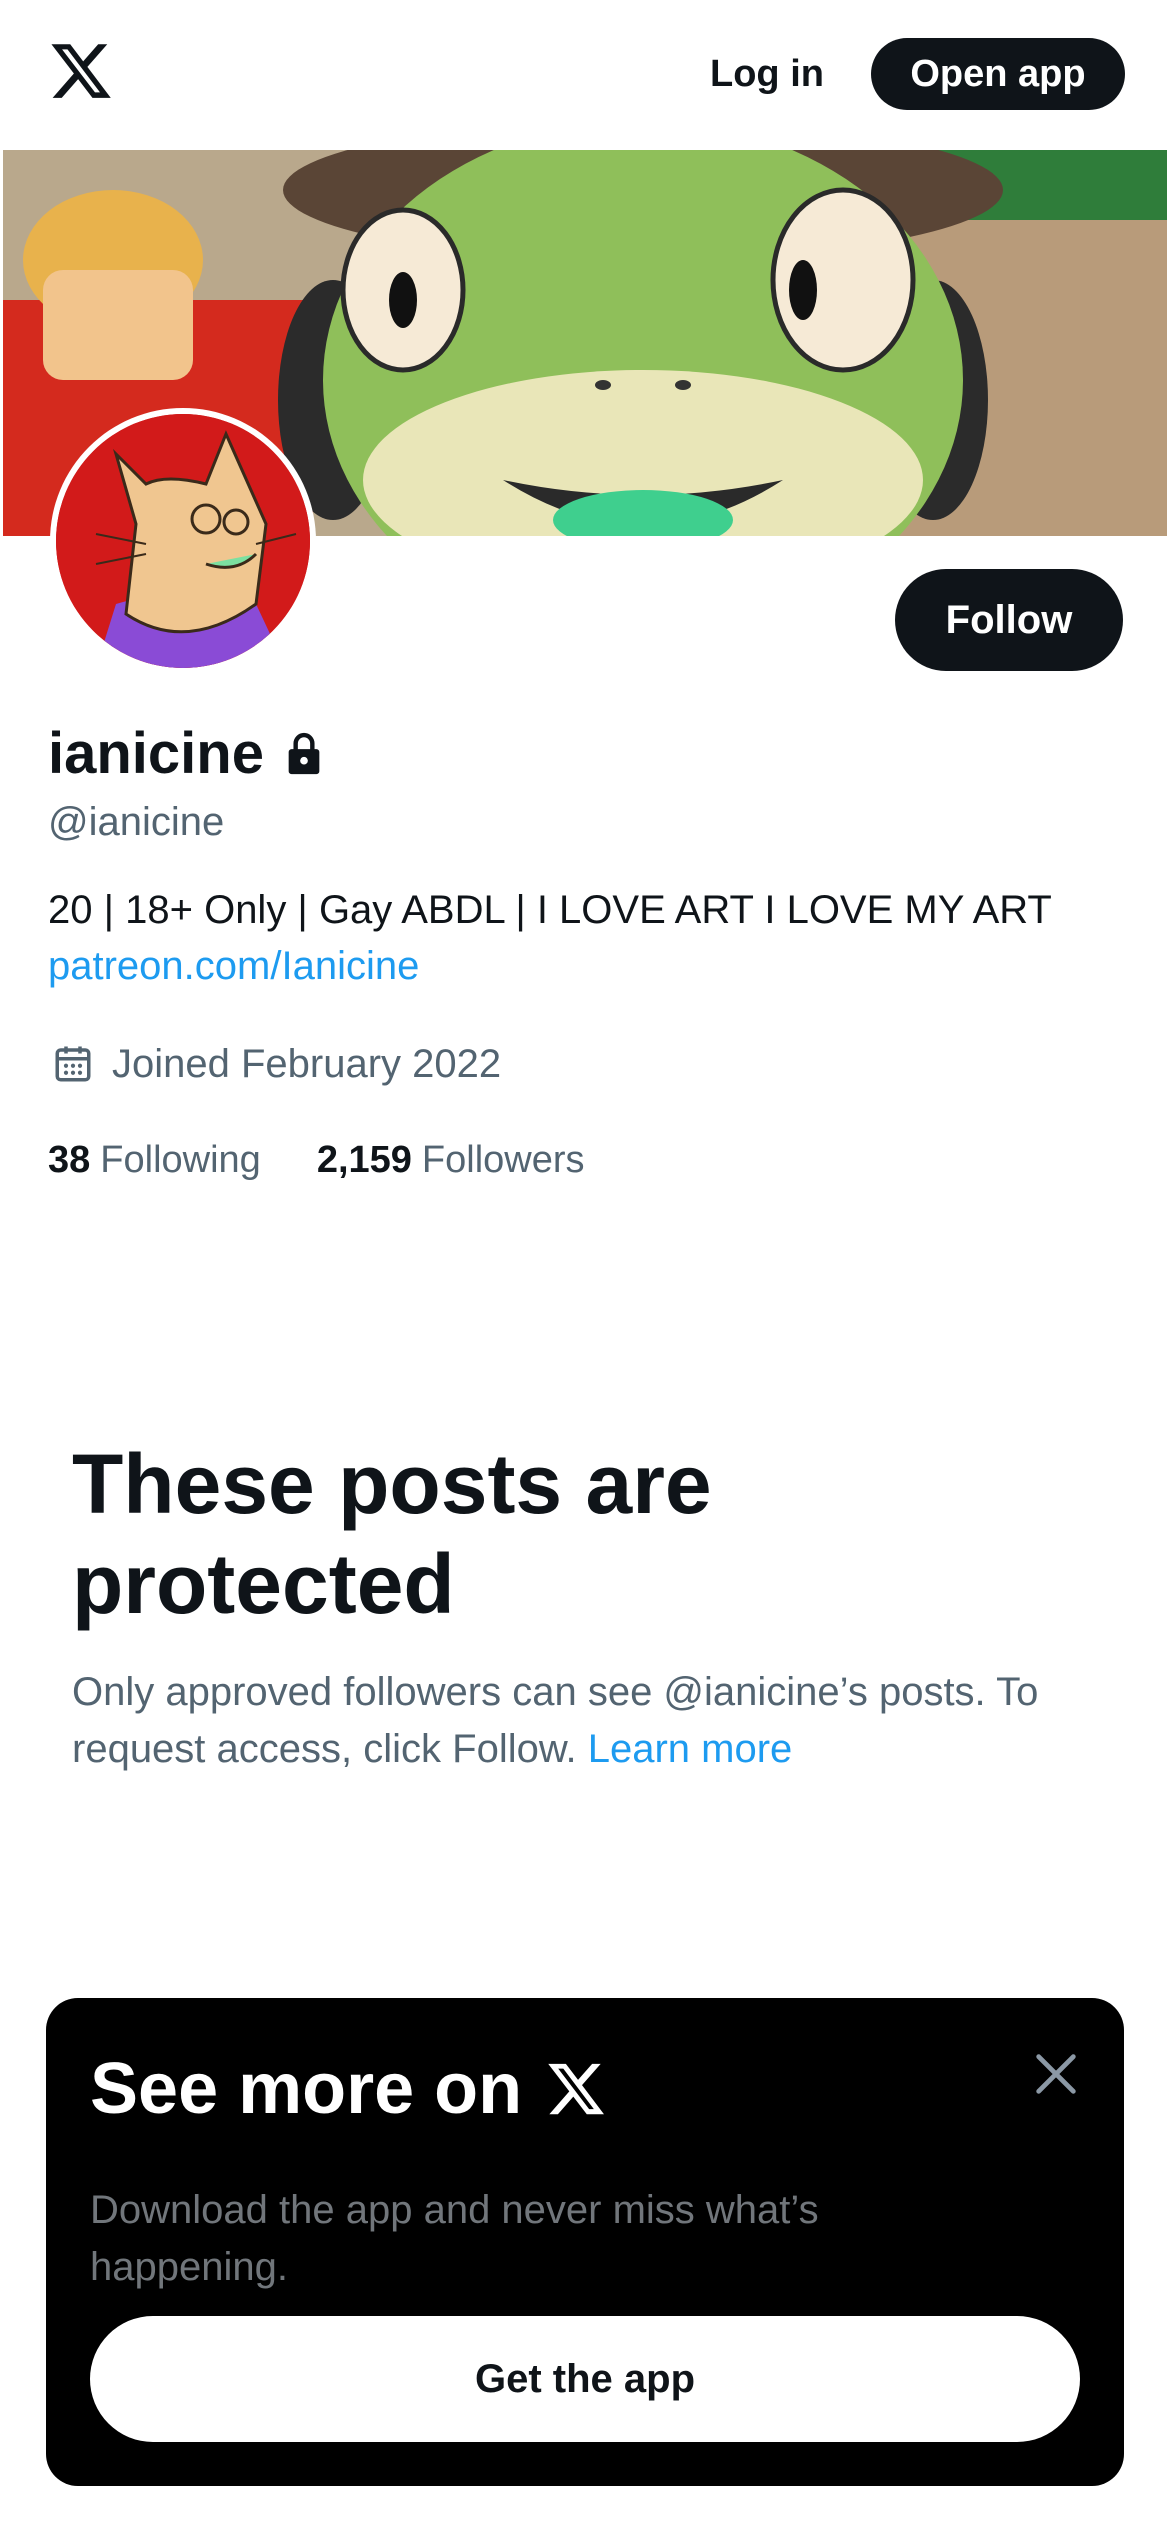 The height and width of the screenshot is (2532, 1170). What do you see at coordinates (73, 1064) in the screenshot?
I see `calendar-icon` at bounding box center [73, 1064].